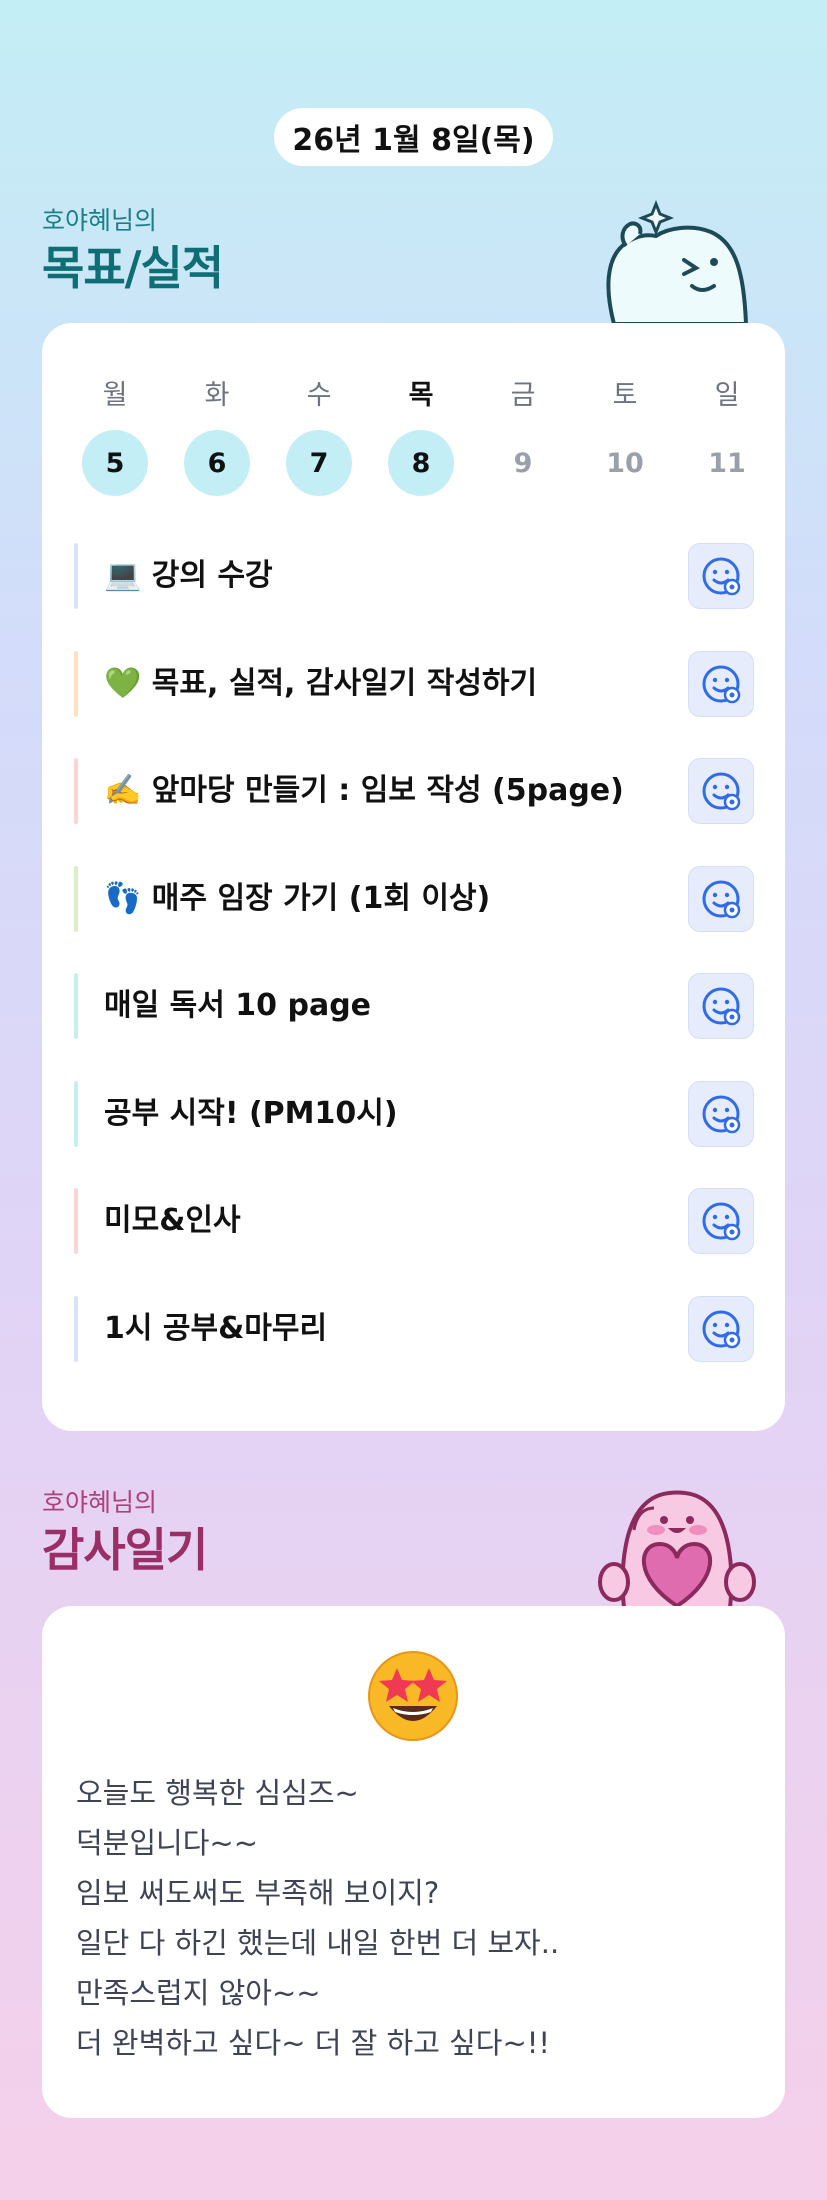 The image size is (827, 2200). I want to click on date-pill: 26년 1월 8일(목), so click(413, 137).